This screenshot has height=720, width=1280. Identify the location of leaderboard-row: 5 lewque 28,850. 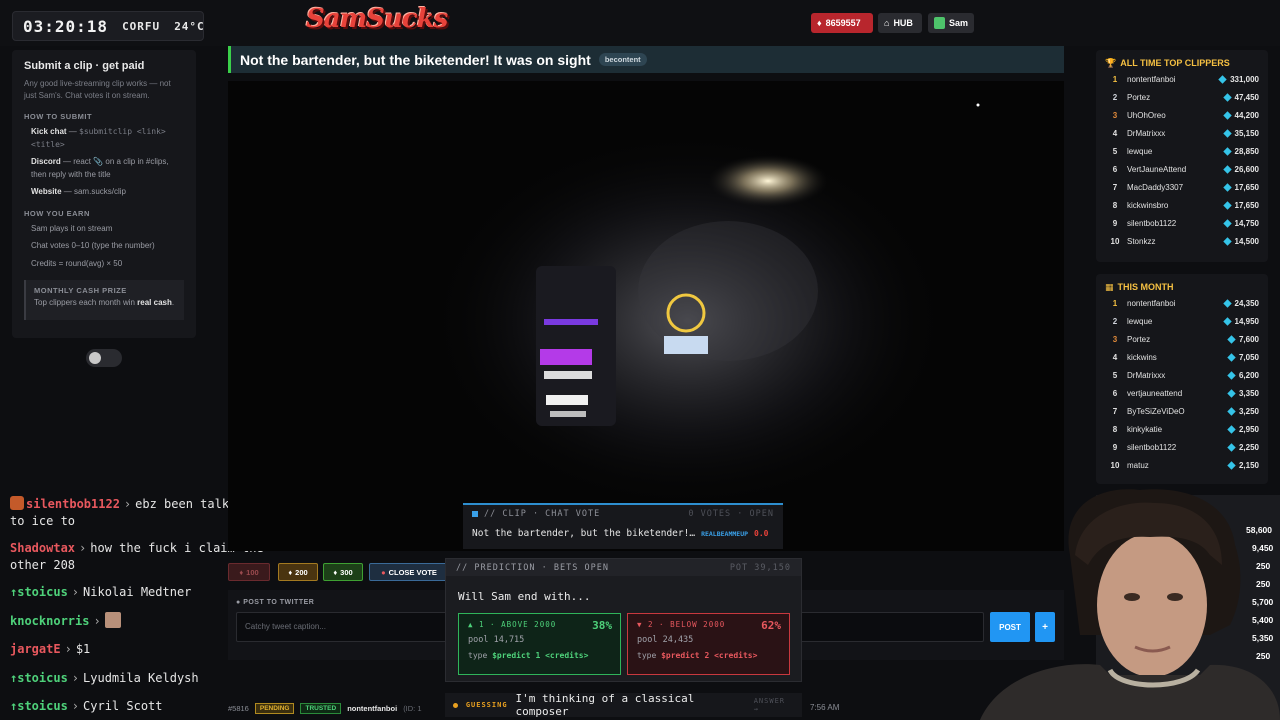
(1182, 151).